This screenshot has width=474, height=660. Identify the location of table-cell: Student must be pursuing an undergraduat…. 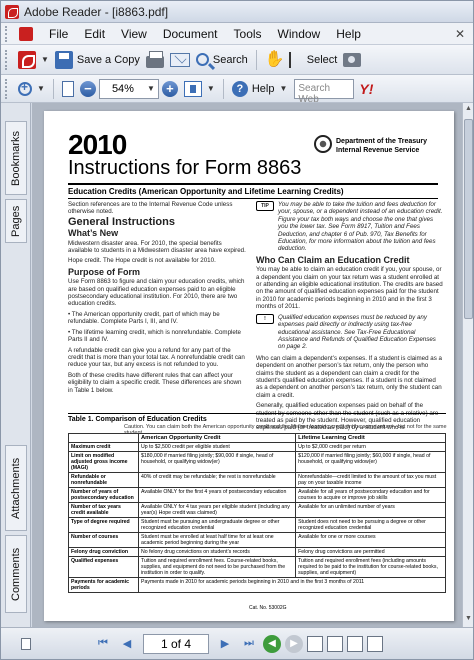
(217, 525).